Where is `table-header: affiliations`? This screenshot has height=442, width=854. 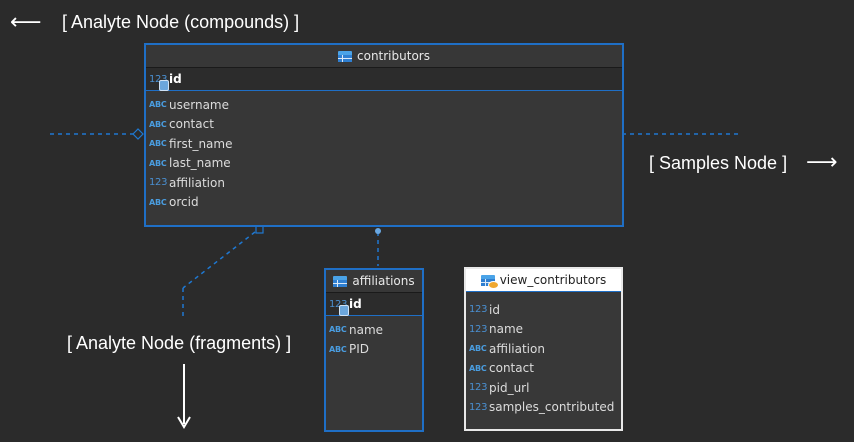
table-header: affiliations is located at coordinates (374, 281).